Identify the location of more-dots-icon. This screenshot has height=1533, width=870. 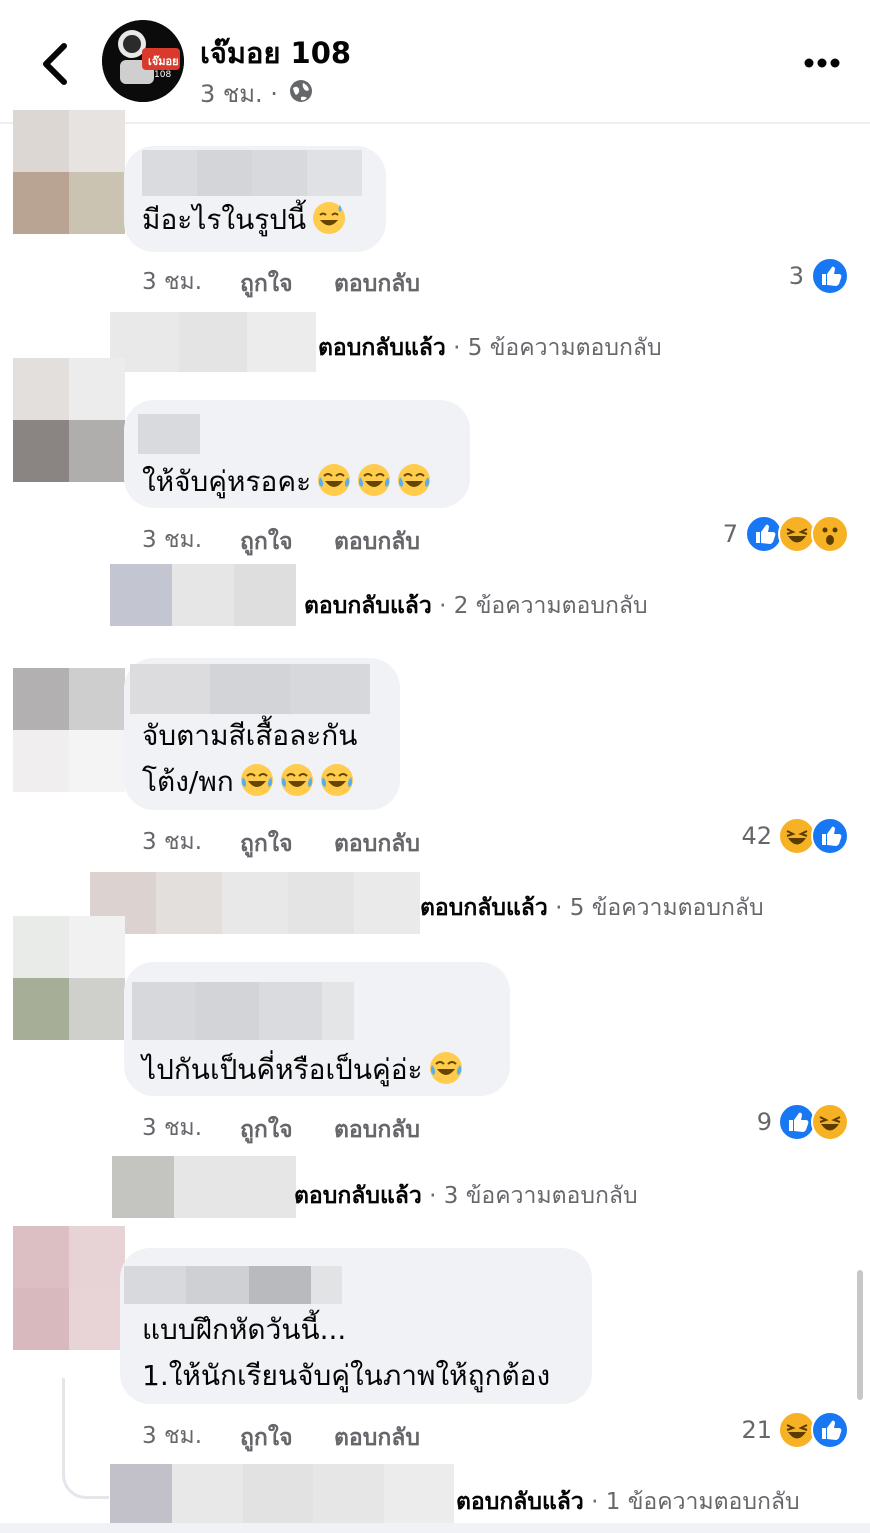
(822, 63).